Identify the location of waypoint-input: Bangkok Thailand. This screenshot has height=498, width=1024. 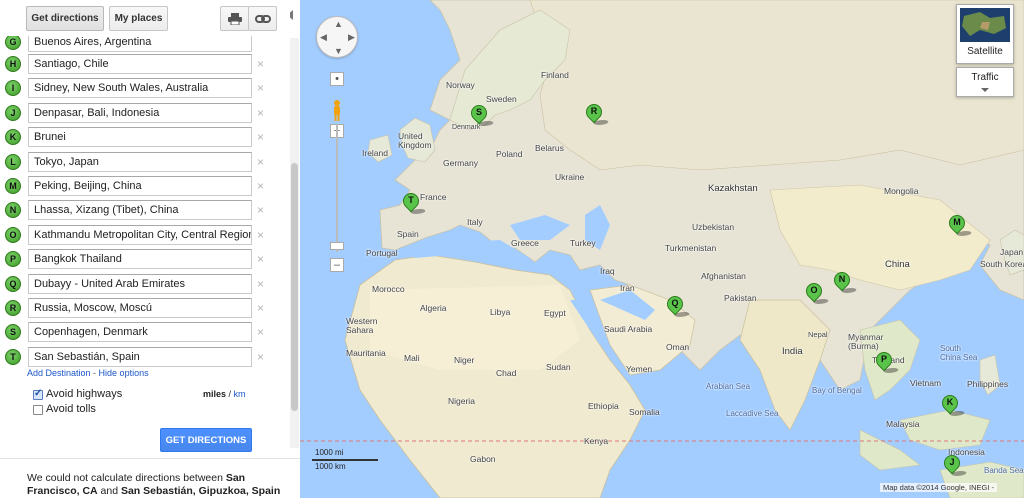
(140, 259).